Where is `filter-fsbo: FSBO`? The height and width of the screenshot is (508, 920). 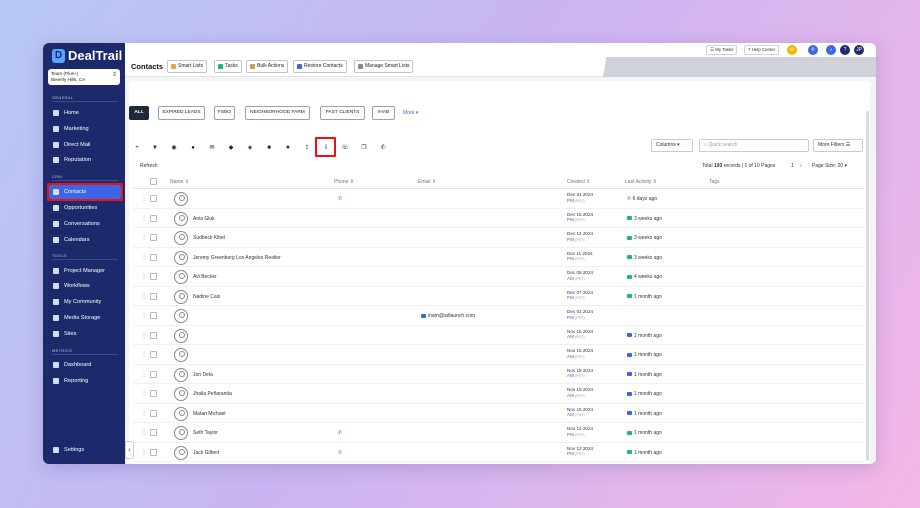 filter-fsbo: FSBO is located at coordinates (224, 113).